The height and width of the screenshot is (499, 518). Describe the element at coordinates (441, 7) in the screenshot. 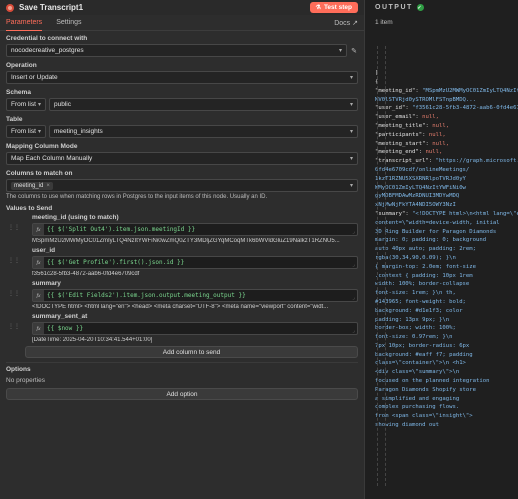

I see `output-header: OUTPUT ✓` at that location.